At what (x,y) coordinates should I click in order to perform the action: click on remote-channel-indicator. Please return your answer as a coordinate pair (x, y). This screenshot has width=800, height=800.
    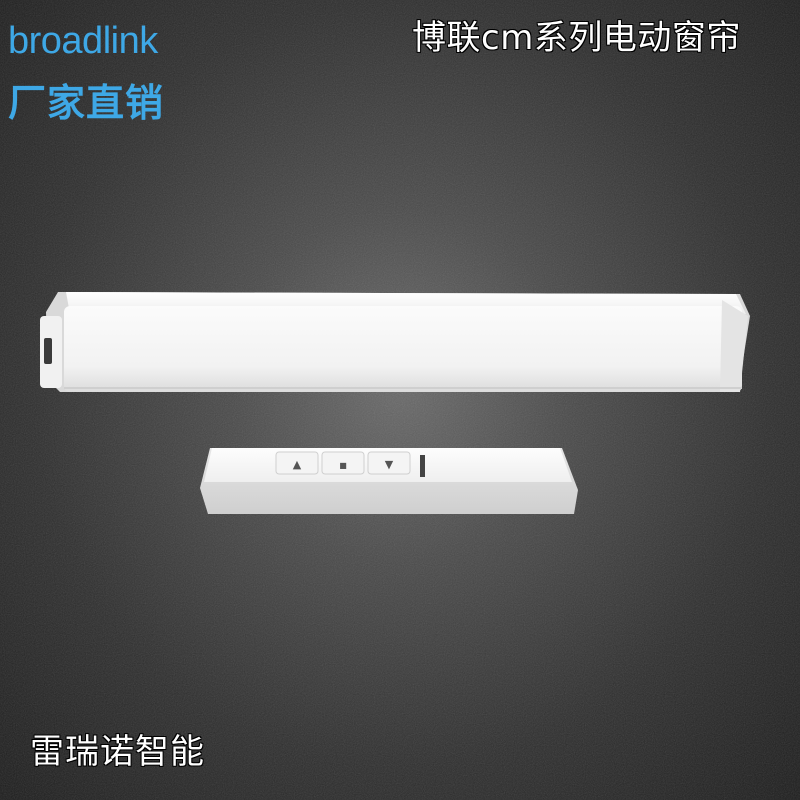
    Looking at the image, I should click on (422, 466).